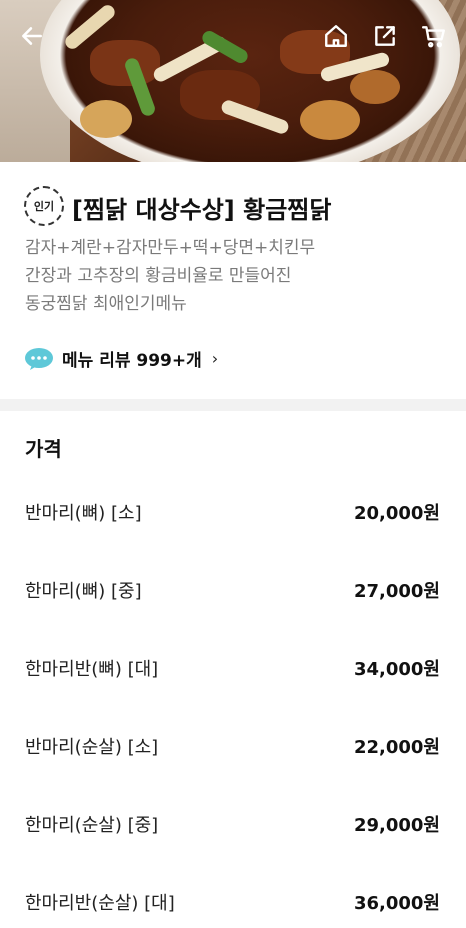 This screenshot has height=928, width=466. I want to click on menu-review-link: 메뉴 리뷰 999+개 ›, so click(121, 358).